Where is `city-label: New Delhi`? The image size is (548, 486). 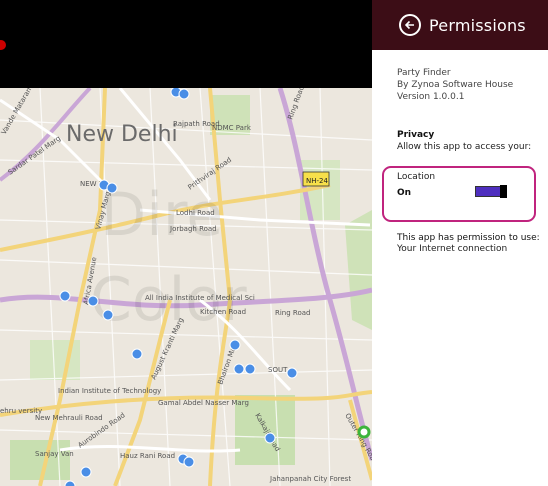
city-label: New Delhi is located at coordinates (122, 134).